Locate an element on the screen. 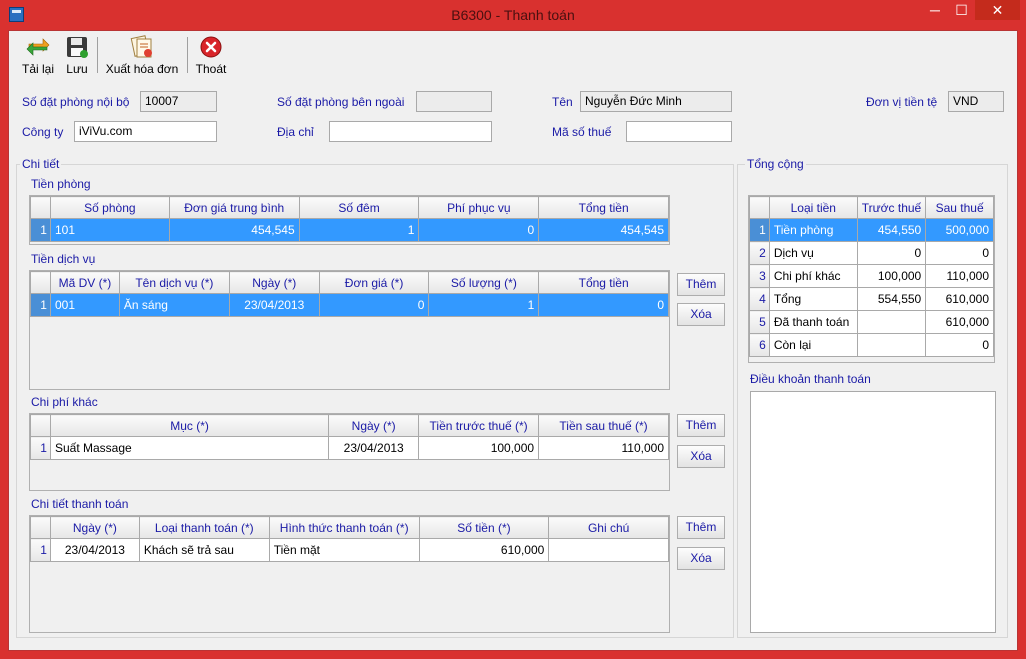  table-row: 2 Dịch vụ 0 0 is located at coordinates (871, 253).